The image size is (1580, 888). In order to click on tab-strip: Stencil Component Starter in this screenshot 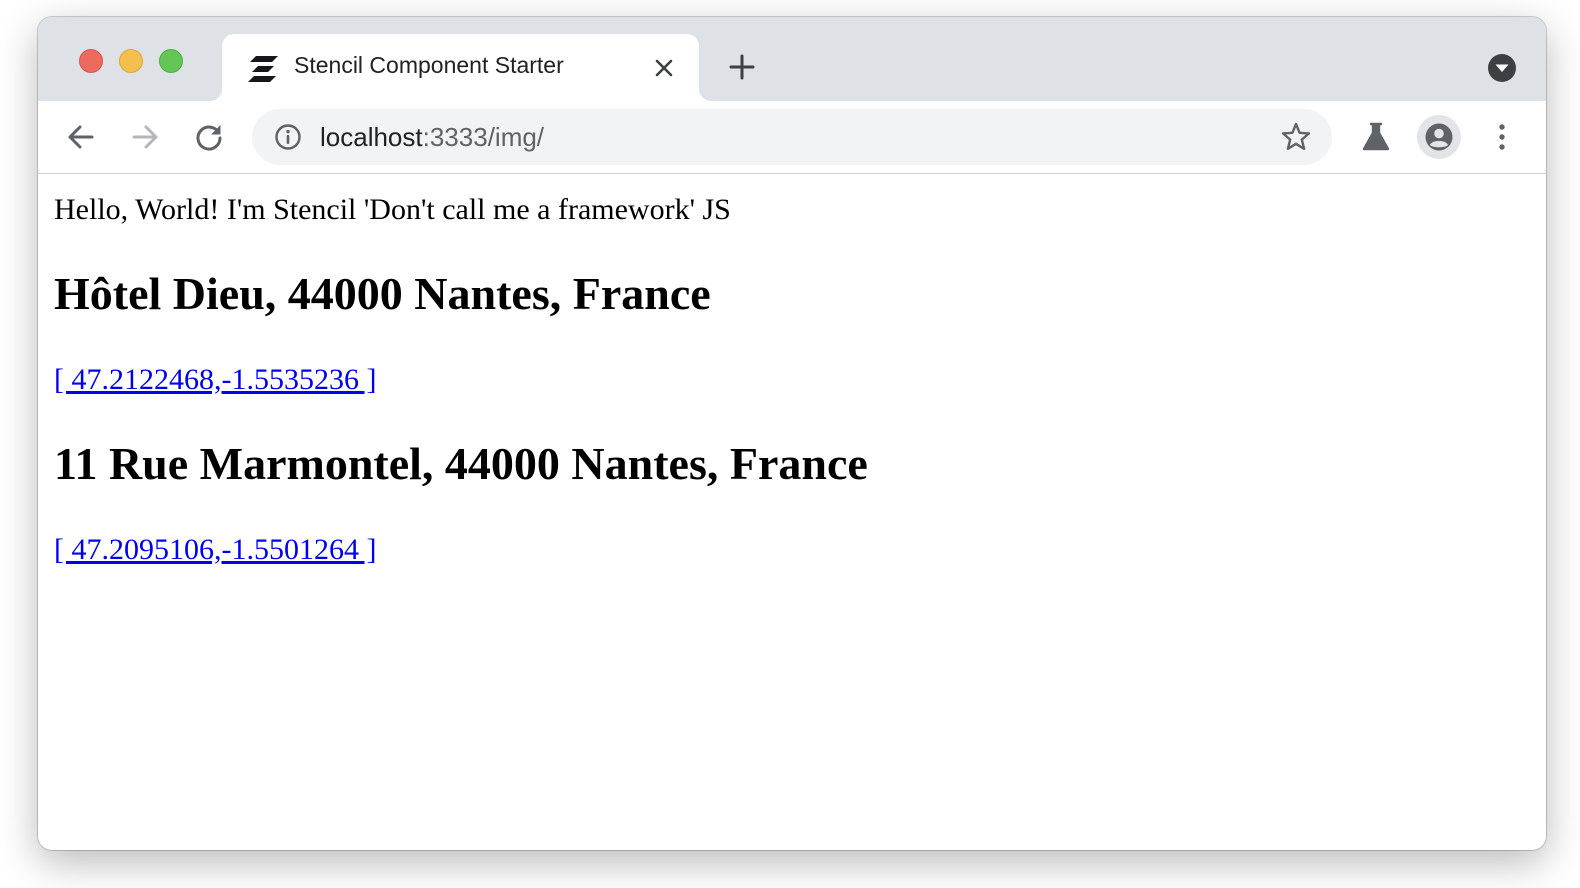, I will do `click(792, 59)`.